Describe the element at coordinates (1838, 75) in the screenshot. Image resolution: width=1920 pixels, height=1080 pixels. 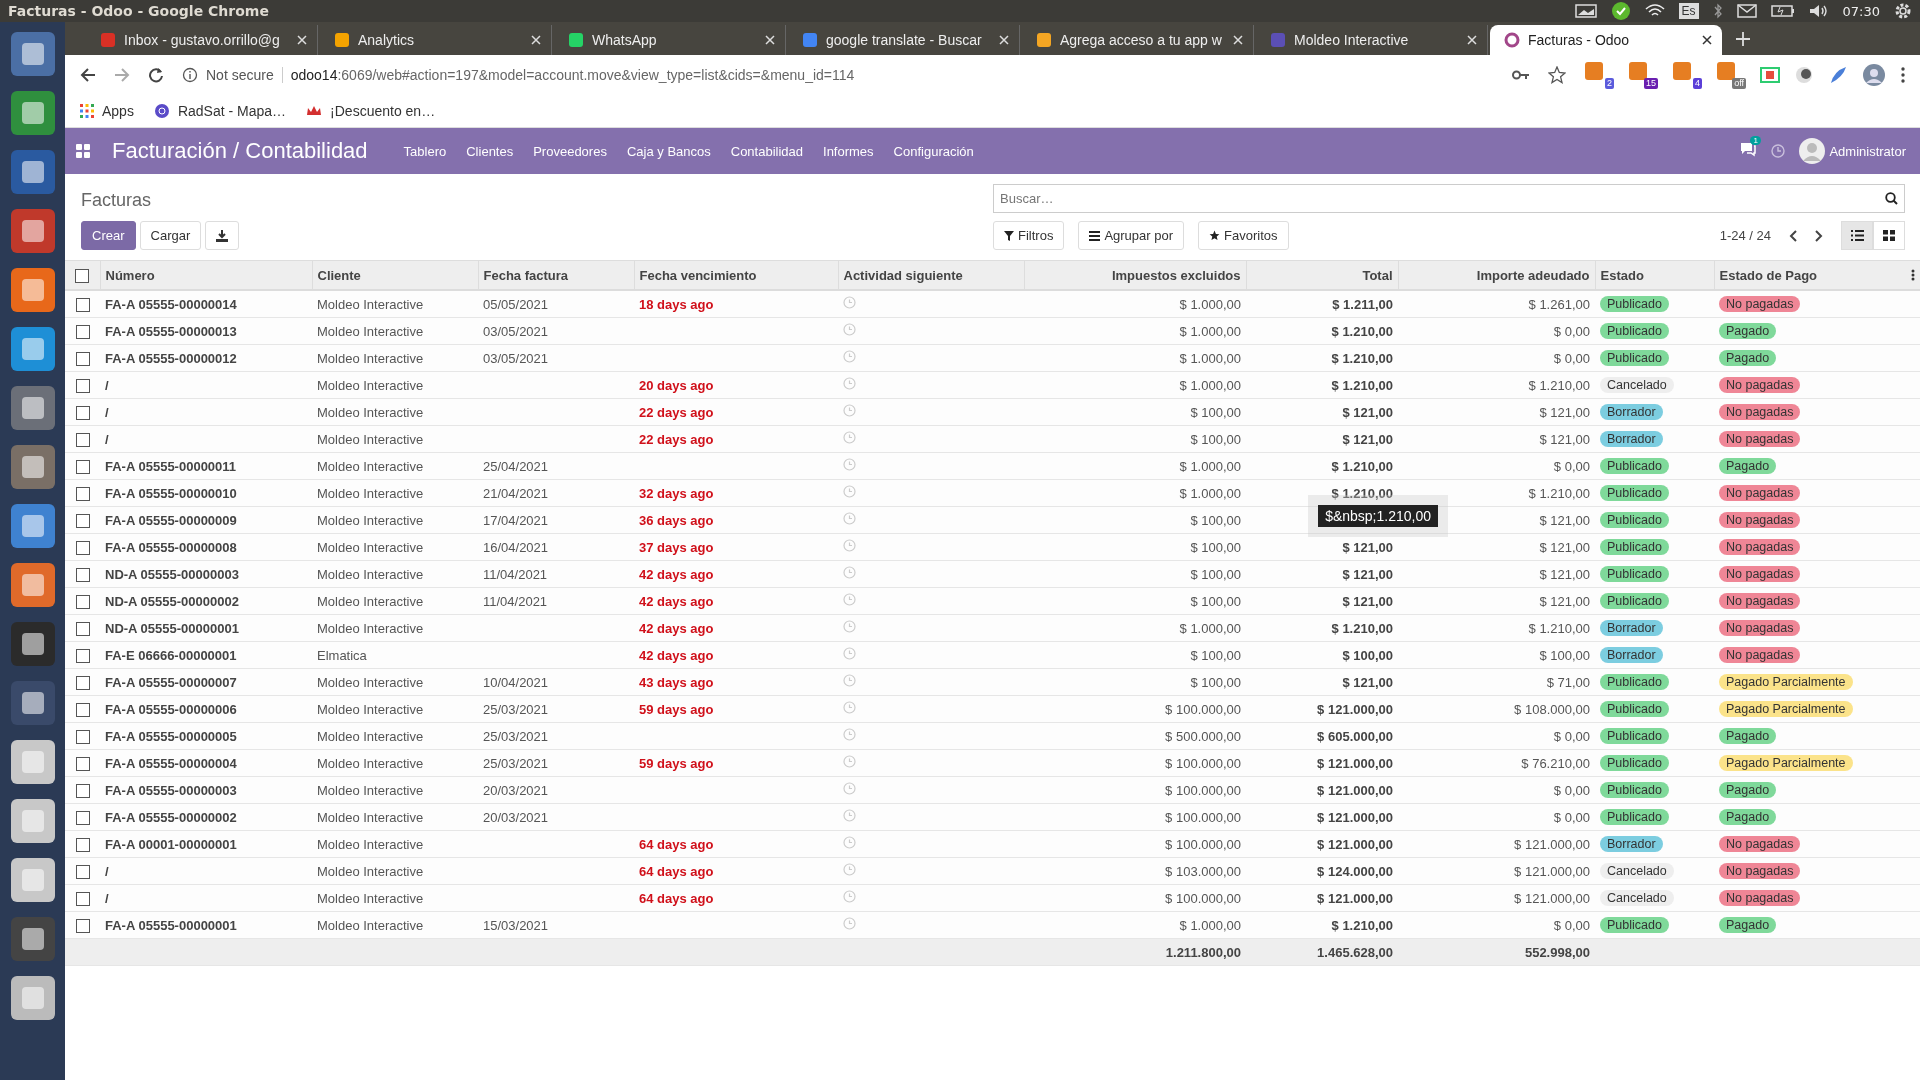
I see `feather-icon` at that location.